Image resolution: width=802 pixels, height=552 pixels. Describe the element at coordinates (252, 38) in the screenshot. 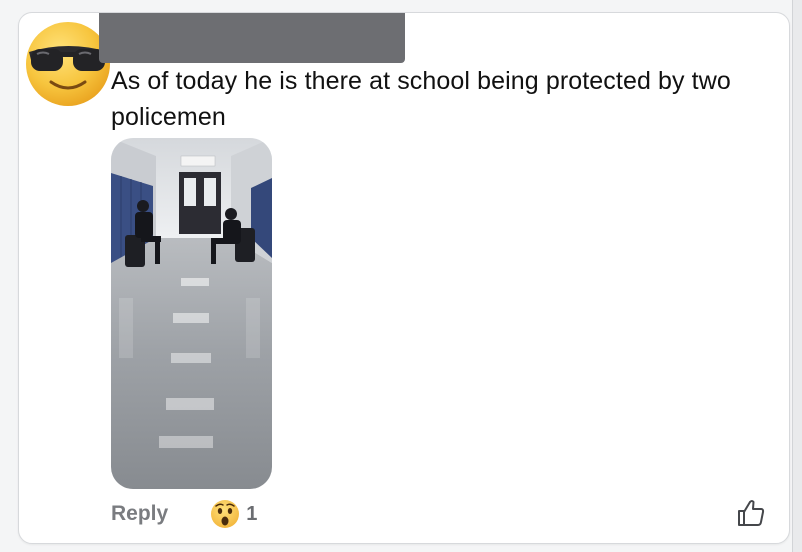

I see `redacted-author-name` at that location.